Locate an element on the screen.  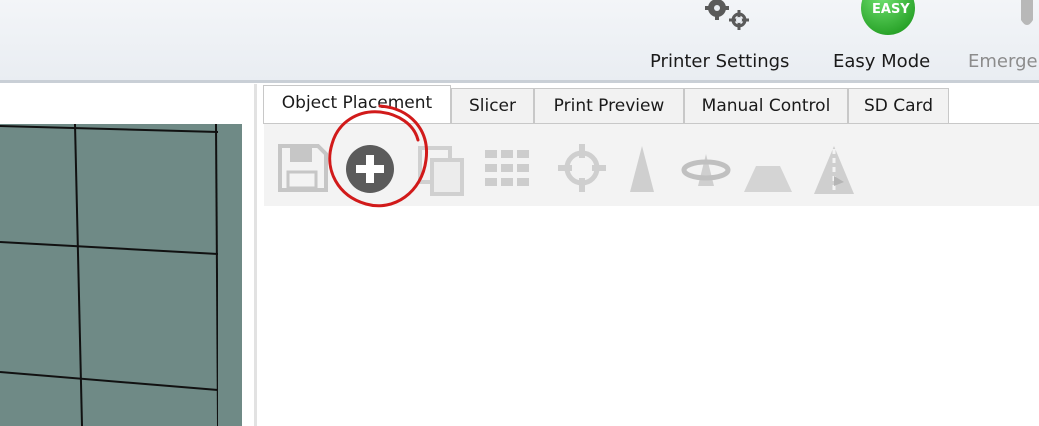
add-object-button is located at coordinates (372, 166).